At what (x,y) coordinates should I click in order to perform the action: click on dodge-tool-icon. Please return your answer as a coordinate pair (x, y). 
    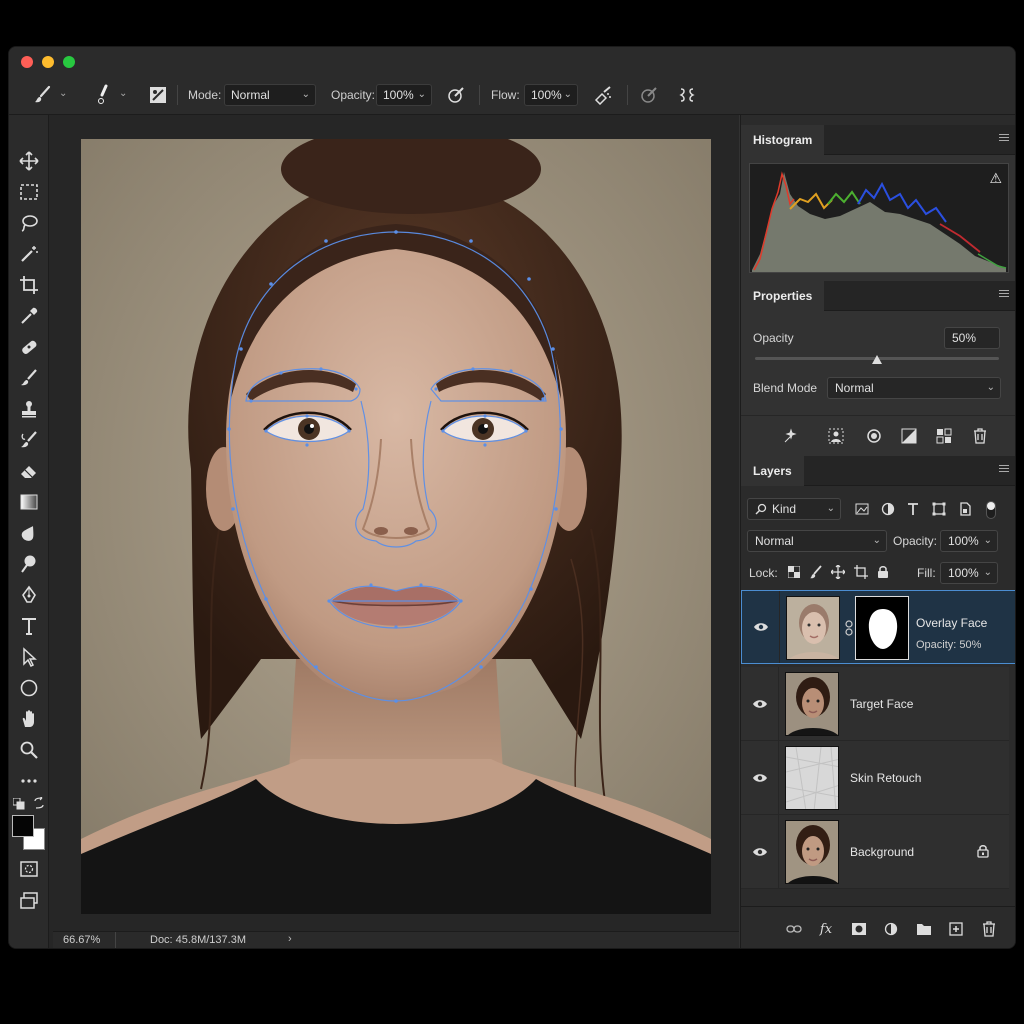
    Looking at the image, I should click on (29, 564).